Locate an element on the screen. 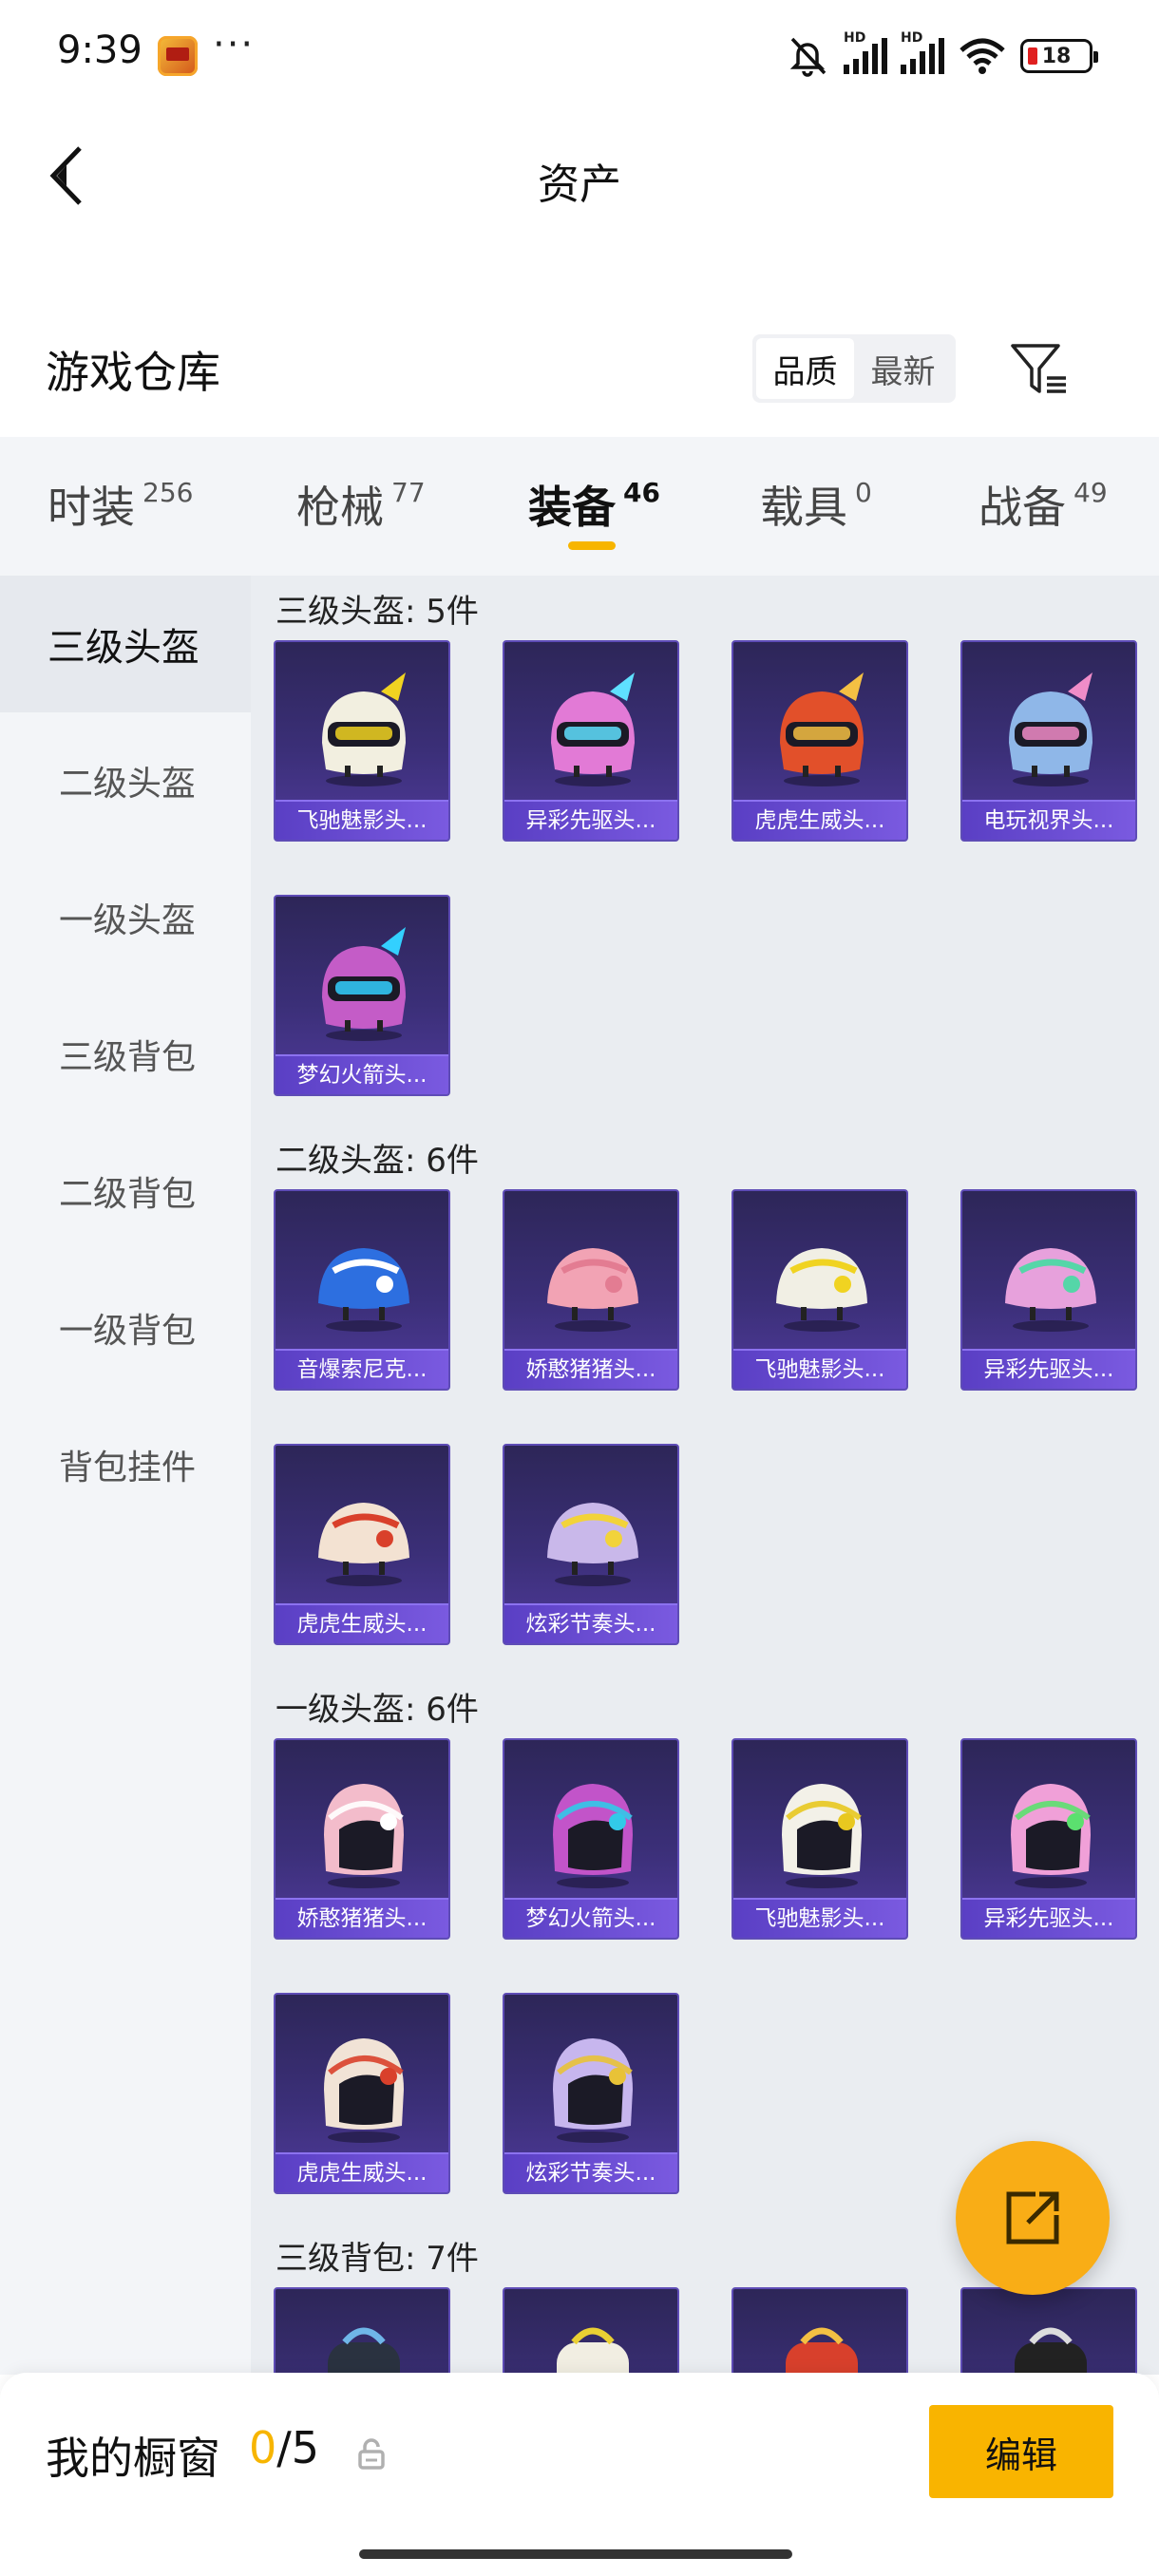 This screenshot has width=1159, height=2576. game-app-icon is located at coordinates (178, 56).